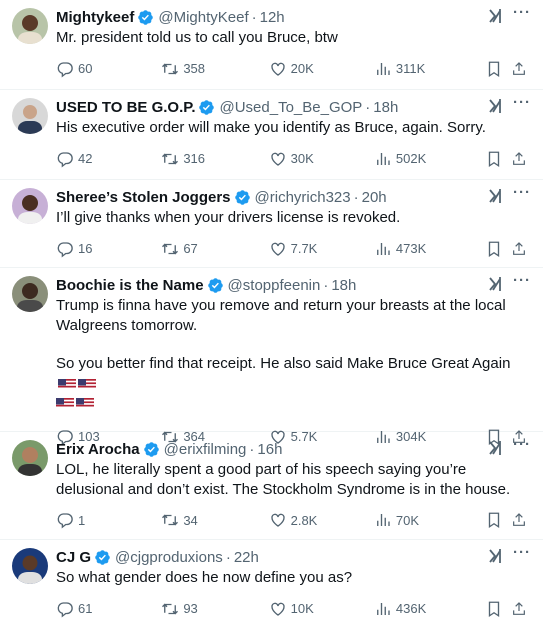 The height and width of the screenshot is (628, 543). Describe the element at coordinates (272, 17) in the screenshot. I see `timestamp: 12h` at that location.